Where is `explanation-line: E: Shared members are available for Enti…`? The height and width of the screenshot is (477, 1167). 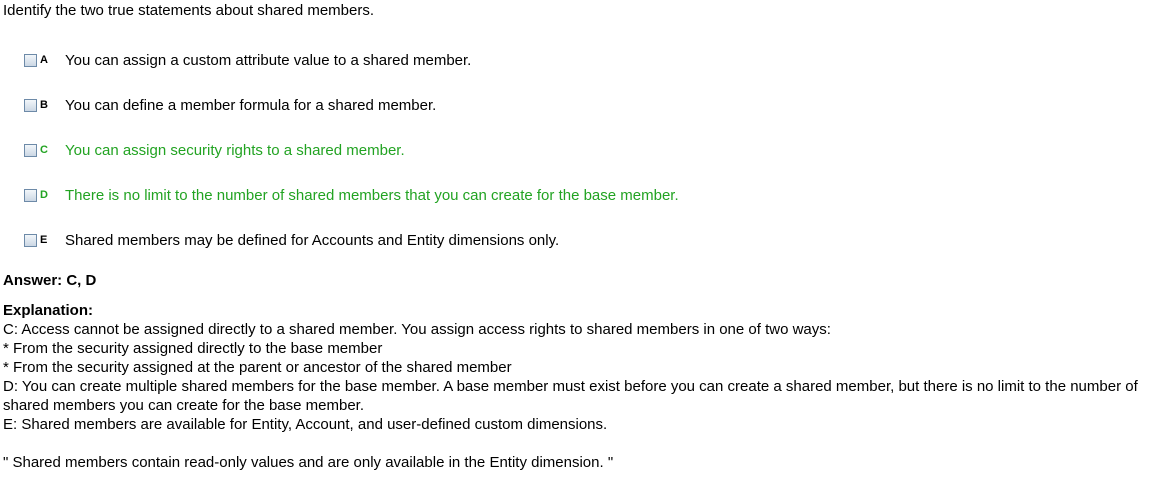
explanation-line: E: Shared members are available for Enti… is located at coordinates (305, 424).